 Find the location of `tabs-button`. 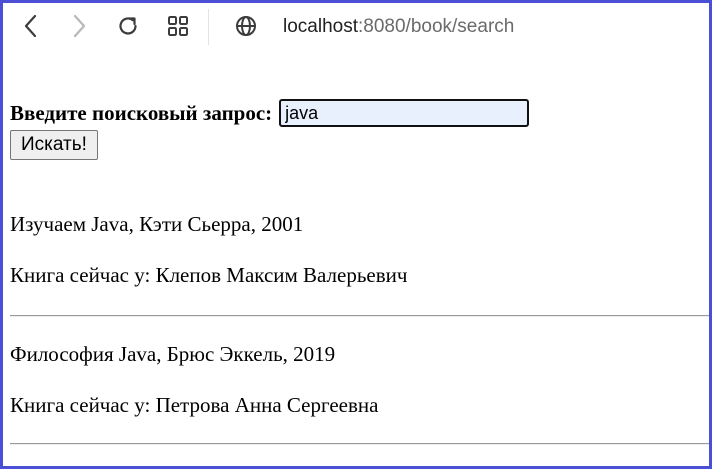

tabs-button is located at coordinates (178, 26).